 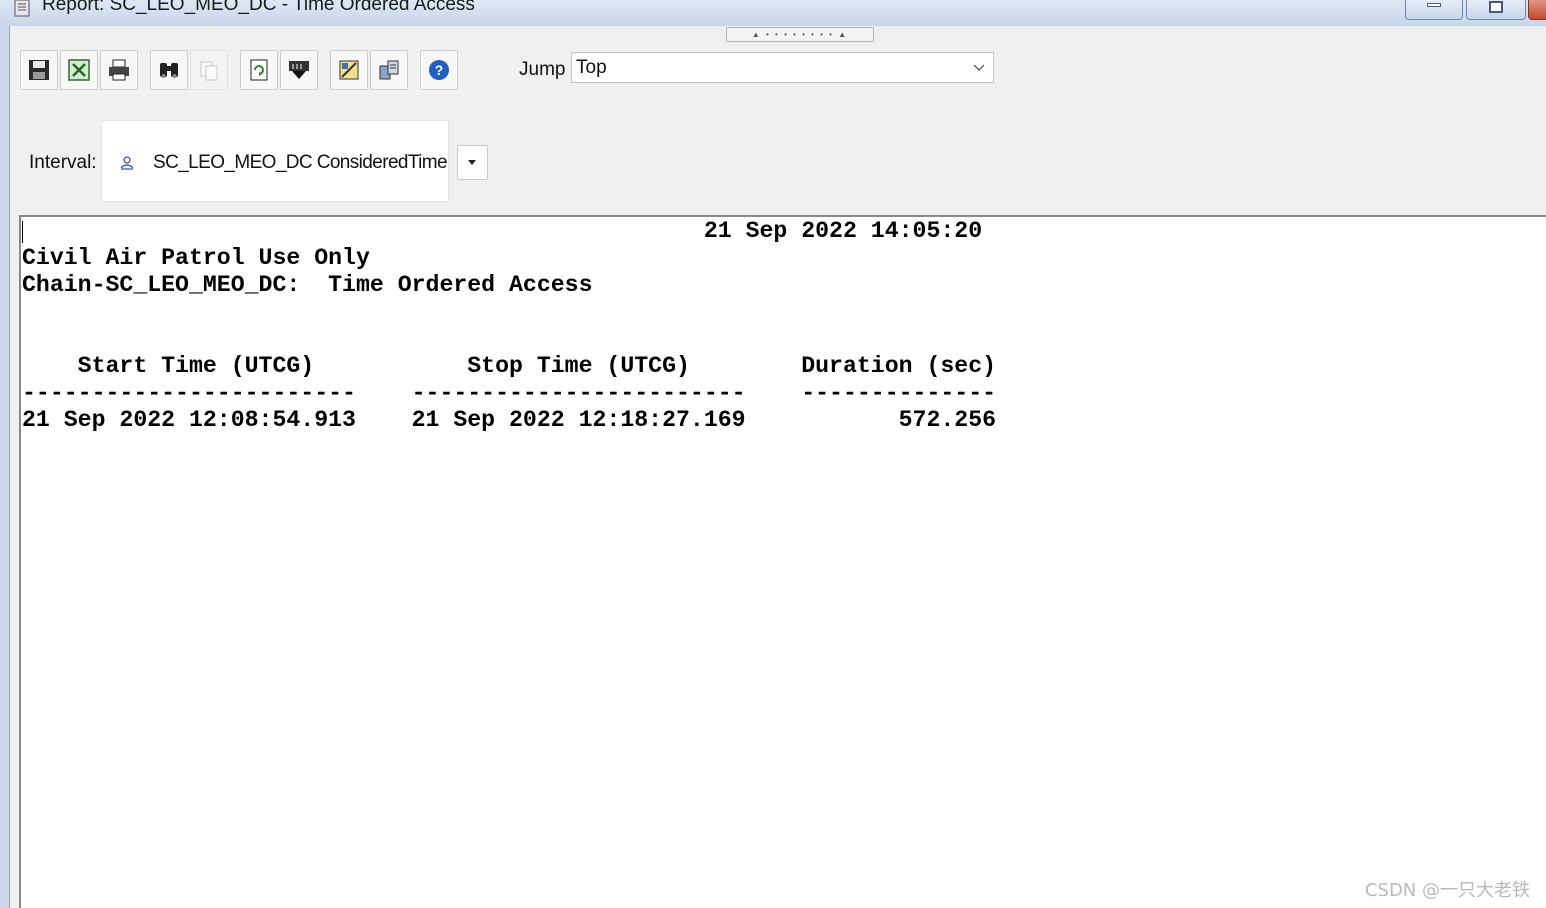 I want to click on watermark: CSDN @一只大老铁, so click(x=1447, y=890).